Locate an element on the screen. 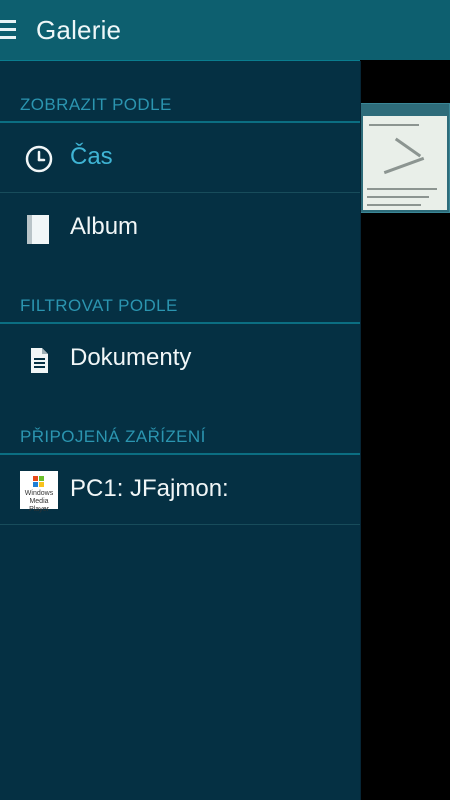 The image size is (450, 800). drawer-item-pc1: Windows Media Player PC1: JFajmon: is located at coordinates (180, 490).